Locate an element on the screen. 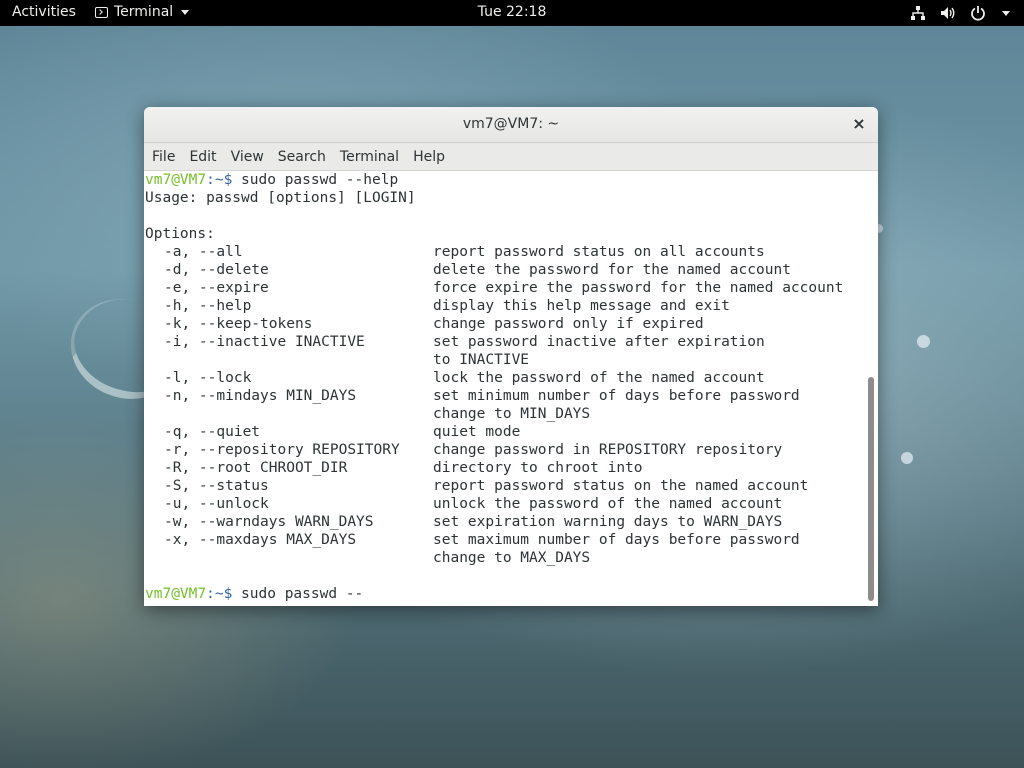  window-title: vm7@VM7: ~ is located at coordinates (511, 124).